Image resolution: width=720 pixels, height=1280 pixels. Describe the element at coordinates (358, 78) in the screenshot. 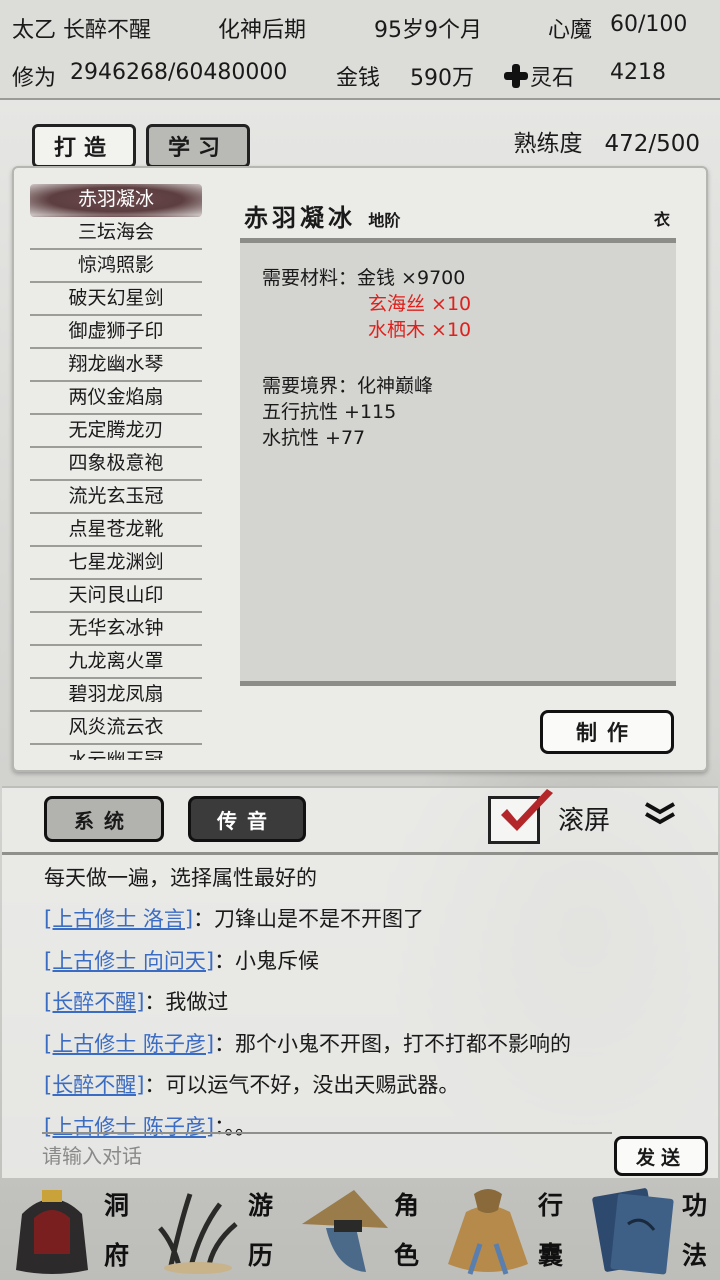

I see `money-label: 金钱` at that location.